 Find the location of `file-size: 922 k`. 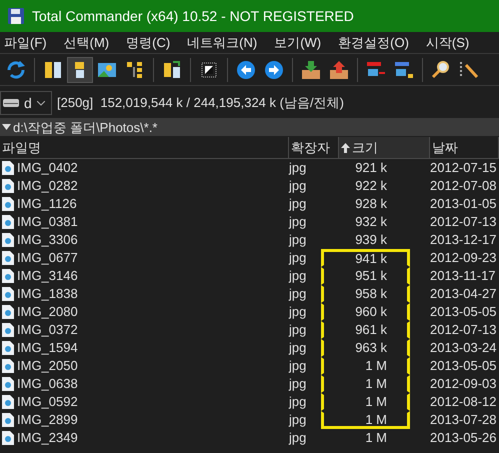

file-size: 922 k is located at coordinates (371, 186).